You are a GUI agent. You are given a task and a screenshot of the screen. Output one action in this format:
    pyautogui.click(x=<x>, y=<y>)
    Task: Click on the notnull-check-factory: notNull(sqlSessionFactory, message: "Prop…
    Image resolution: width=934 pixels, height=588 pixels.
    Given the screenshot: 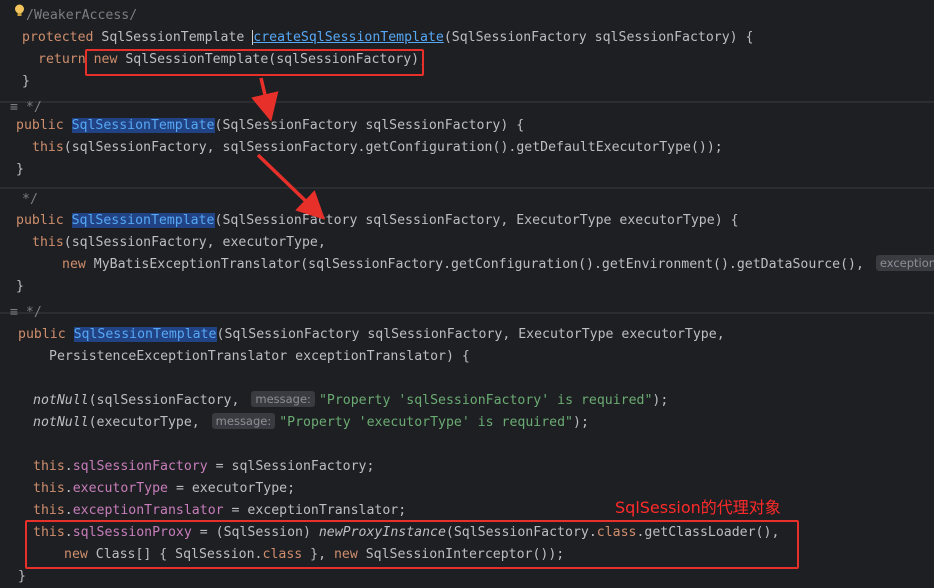 What is the action you would take?
    pyautogui.click(x=350, y=401)
    